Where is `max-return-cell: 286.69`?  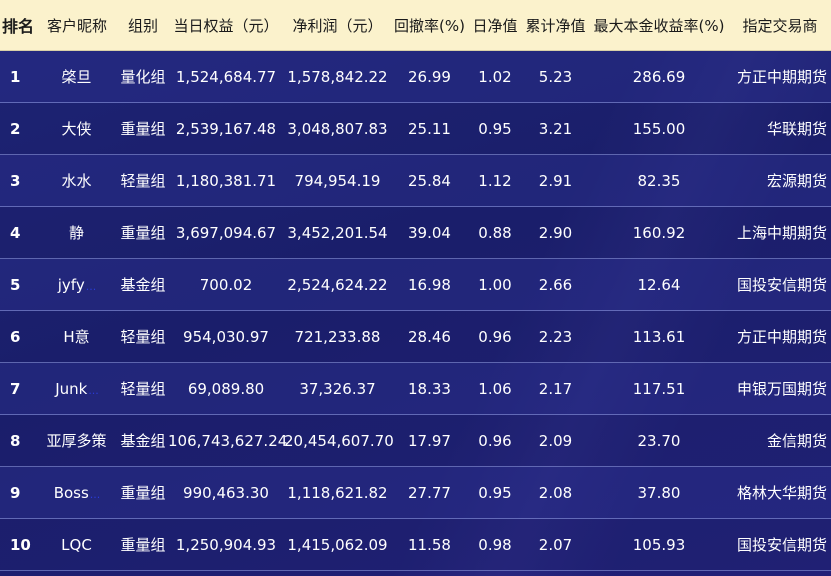
max-return-cell: 286.69 is located at coordinates (659, 76).